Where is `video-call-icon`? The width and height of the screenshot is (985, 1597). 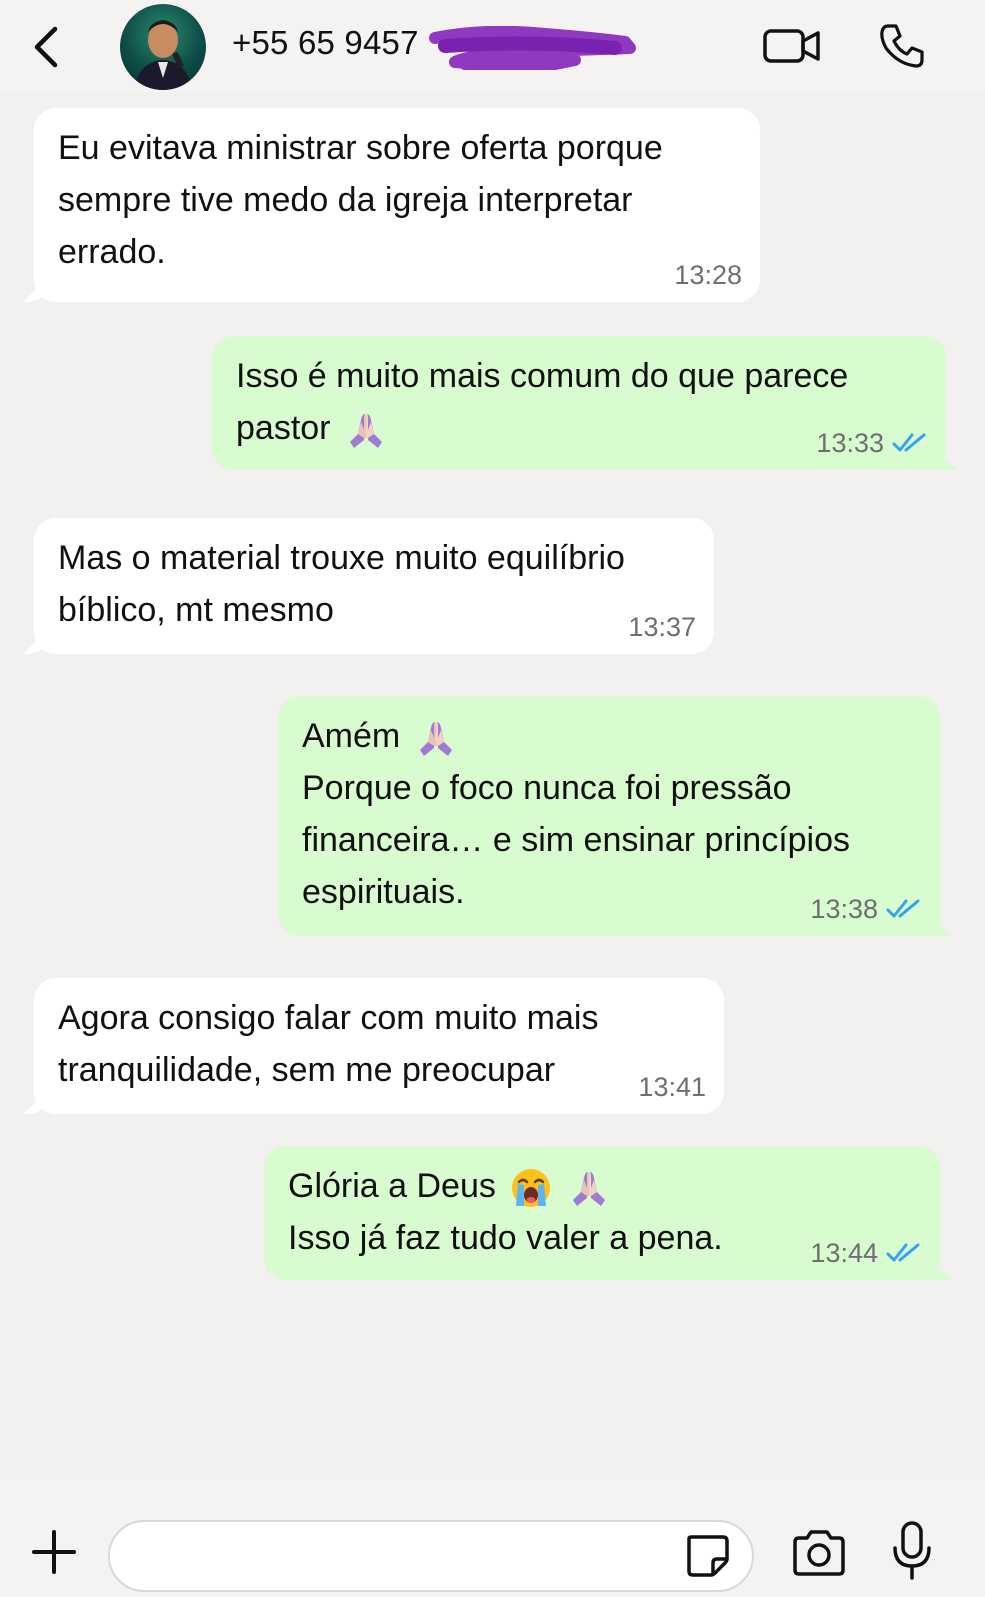 video-call-icon is located at coordinates (791, 46).